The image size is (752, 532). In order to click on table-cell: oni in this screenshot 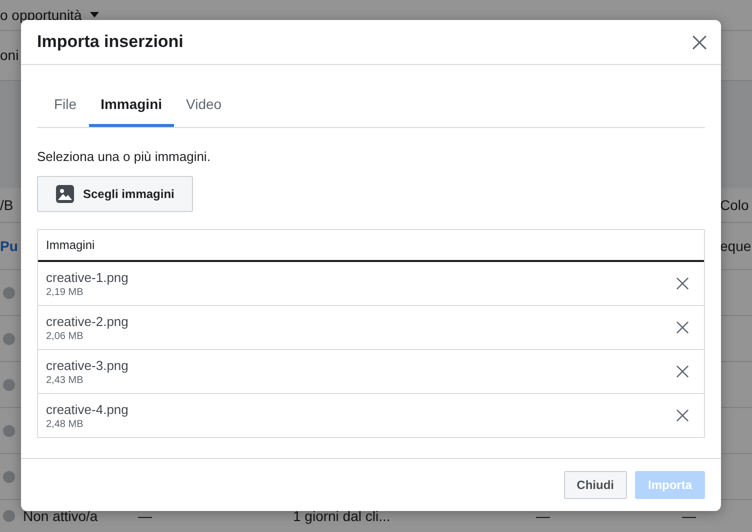, I will do `click(9, 55)`.